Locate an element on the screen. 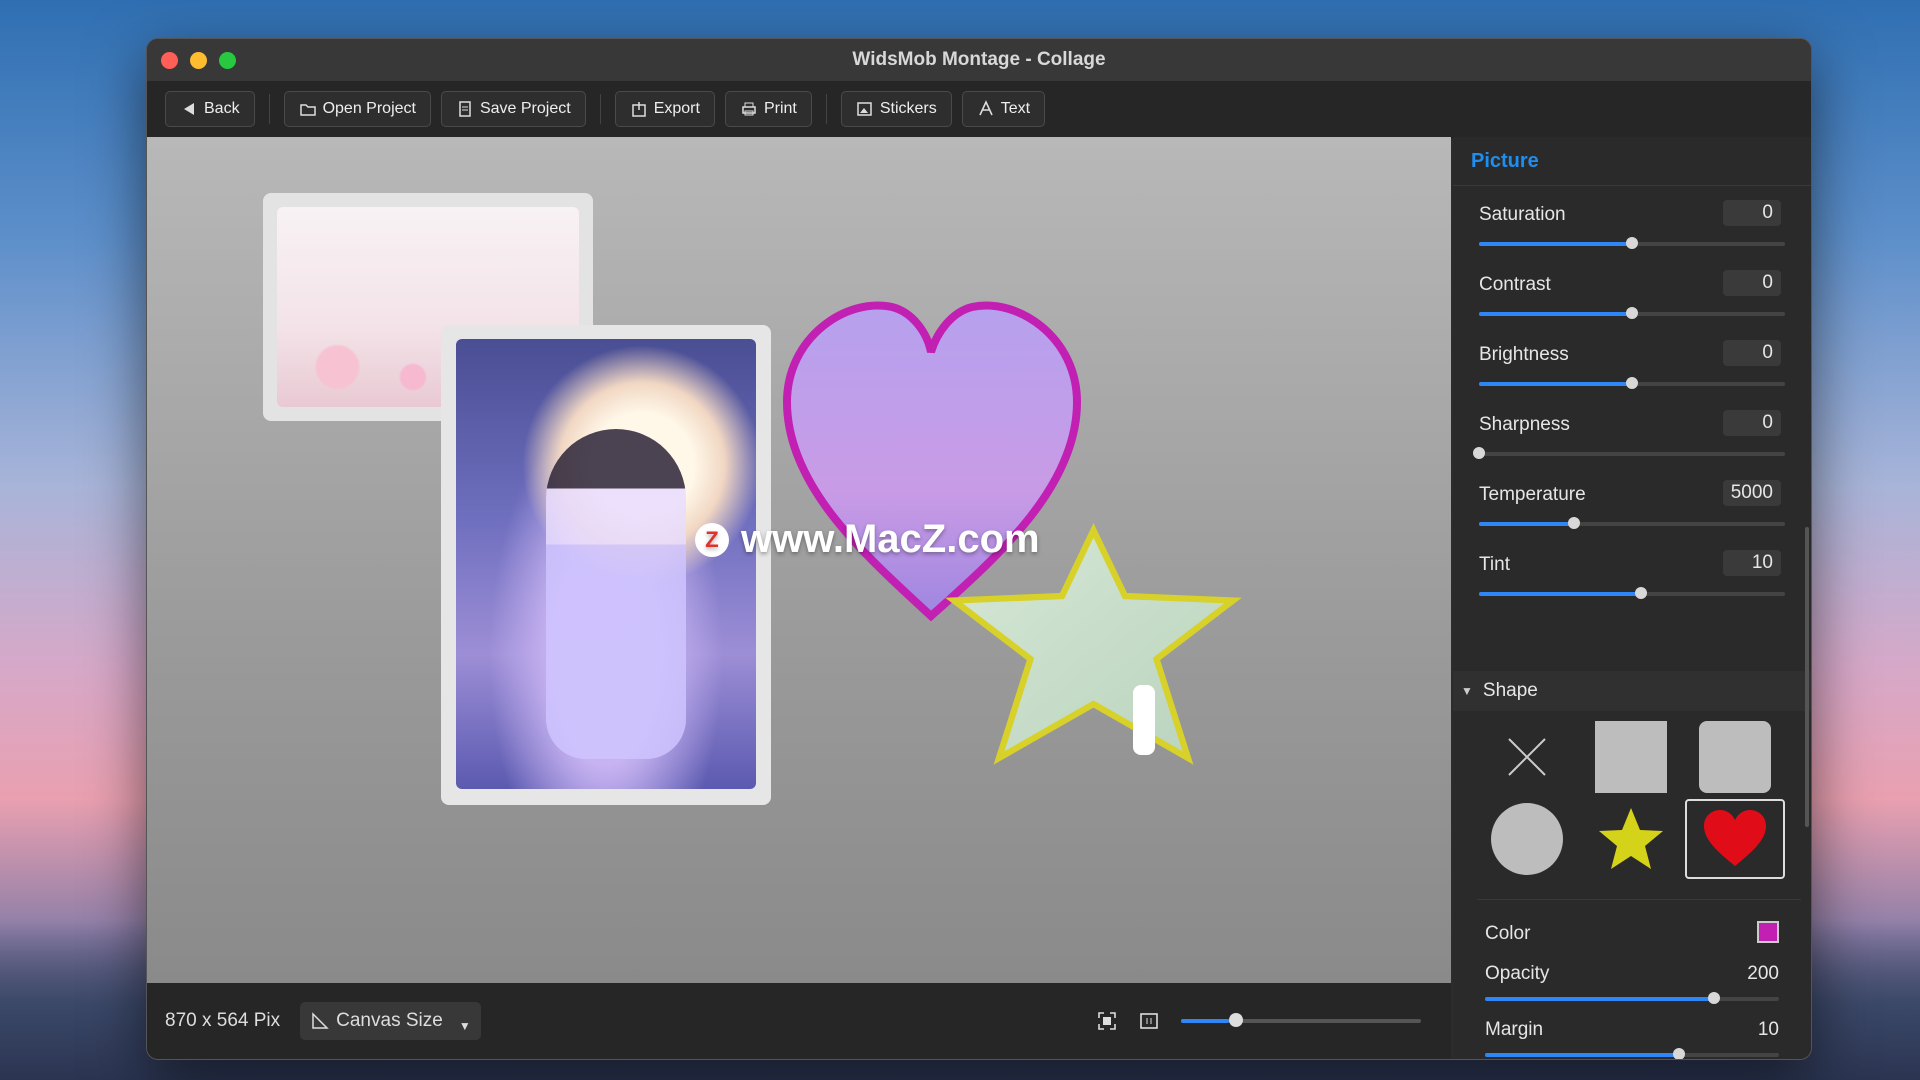  shape-grid is located at coordinates (1632, 798).